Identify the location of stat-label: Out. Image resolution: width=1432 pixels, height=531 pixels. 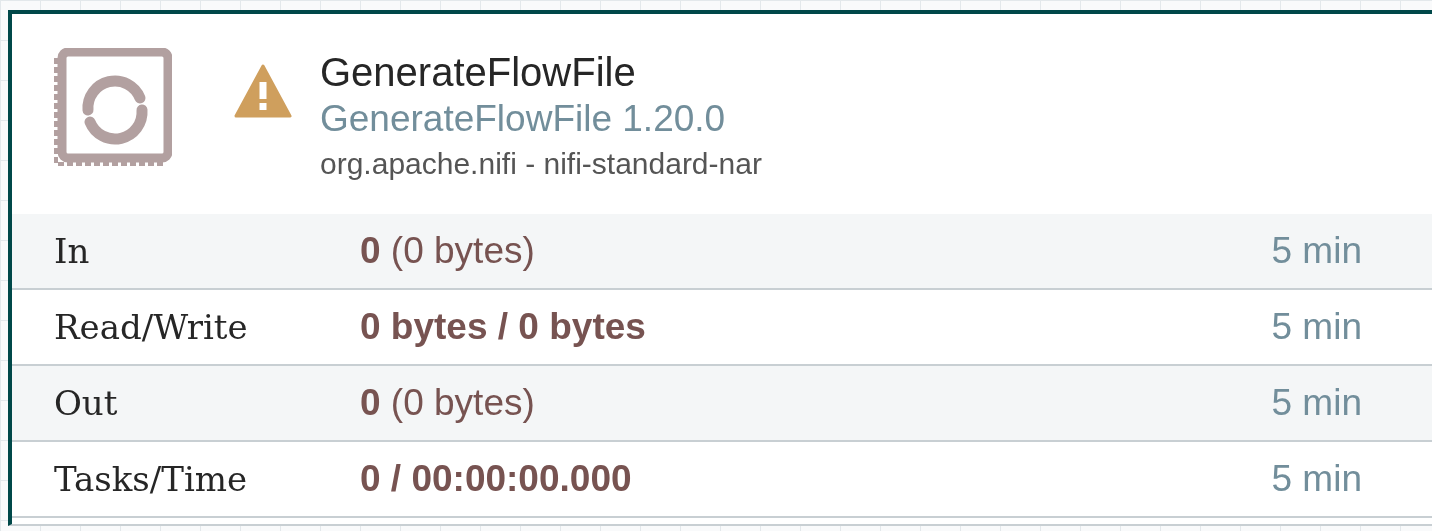
(86, 403).